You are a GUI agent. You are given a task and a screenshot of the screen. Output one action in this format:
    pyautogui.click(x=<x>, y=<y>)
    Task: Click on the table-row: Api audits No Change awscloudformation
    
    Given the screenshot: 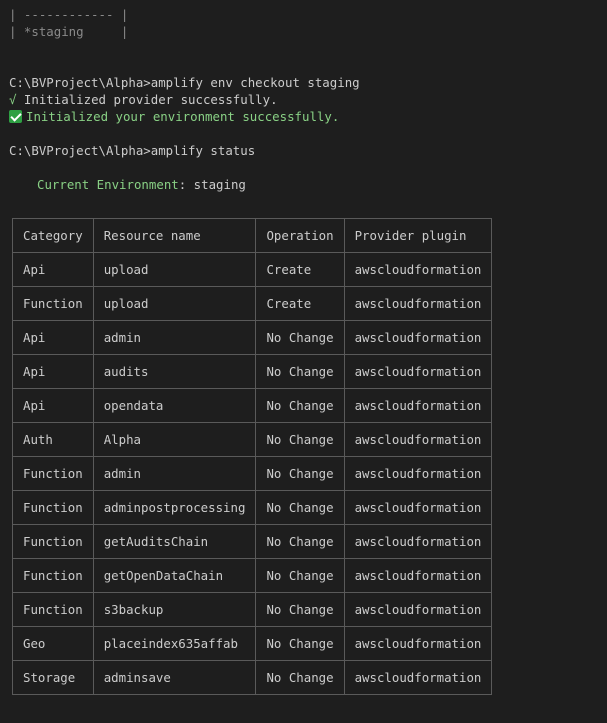 What is the action you would take?
    pyautogui.click(x=252, y=371)
    